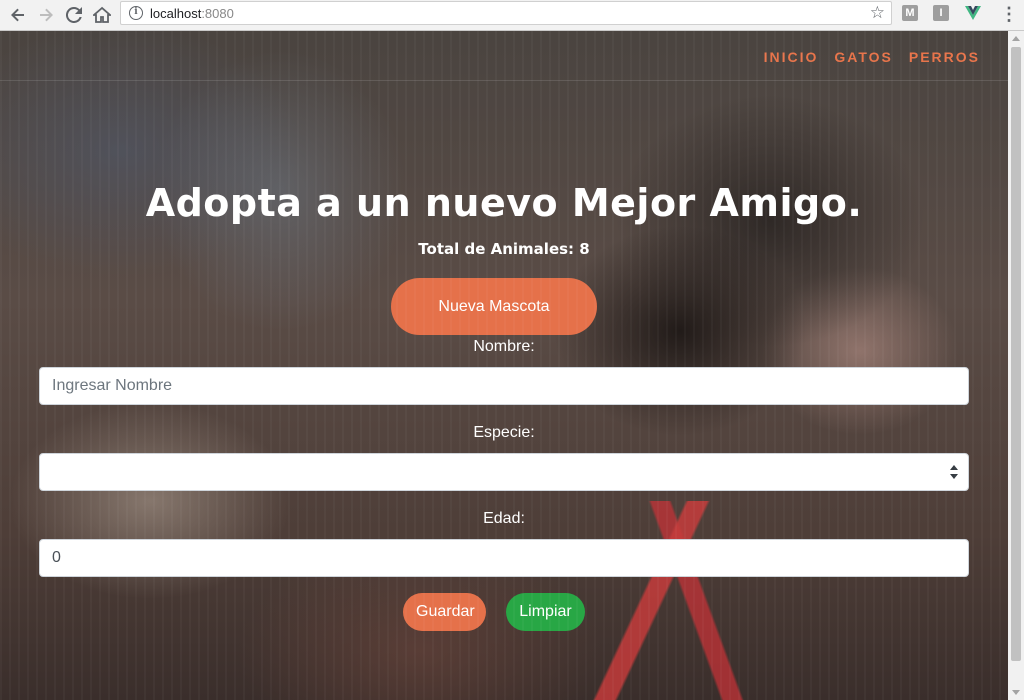 Image resolution: width=1024 pixels, height=700 pixels. I want to click on background-photo-ribbon, so click(670, 600).